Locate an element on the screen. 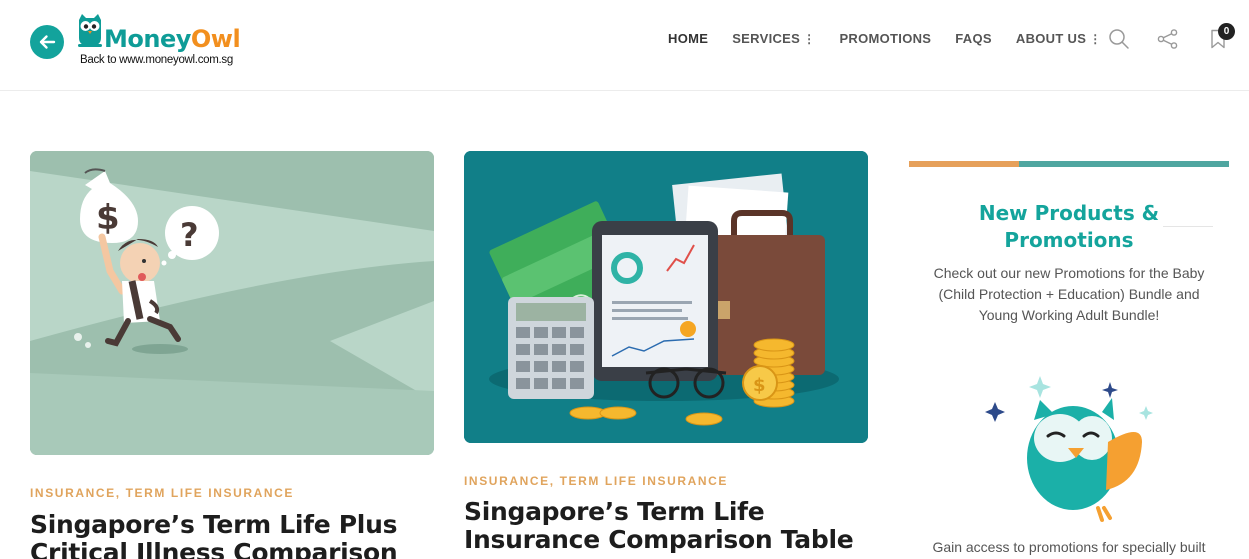 This screenshot has width=1249, height=559. moneyowl-logo: MoneyOwl Back to www.moneyowl.com.sg is located at coordinates (172, 43).